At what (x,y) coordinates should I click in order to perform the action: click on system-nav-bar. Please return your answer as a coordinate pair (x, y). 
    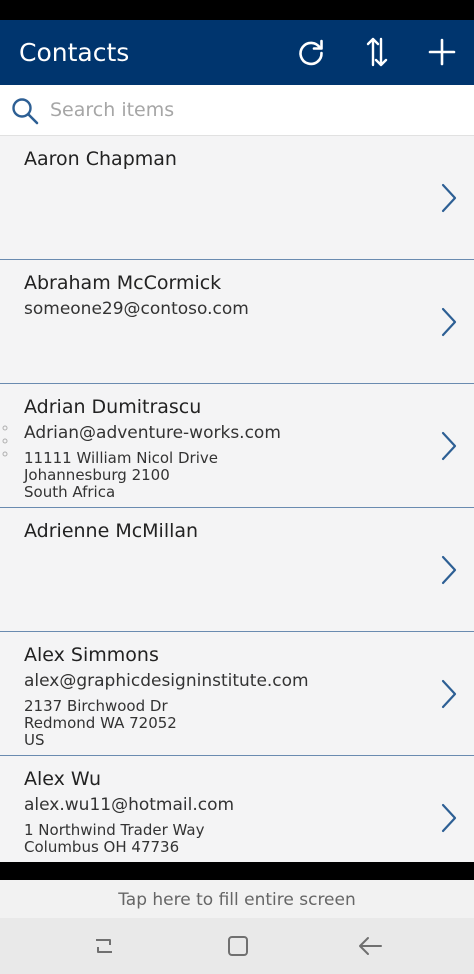
    Looking at the image, I should click on (237, 946).